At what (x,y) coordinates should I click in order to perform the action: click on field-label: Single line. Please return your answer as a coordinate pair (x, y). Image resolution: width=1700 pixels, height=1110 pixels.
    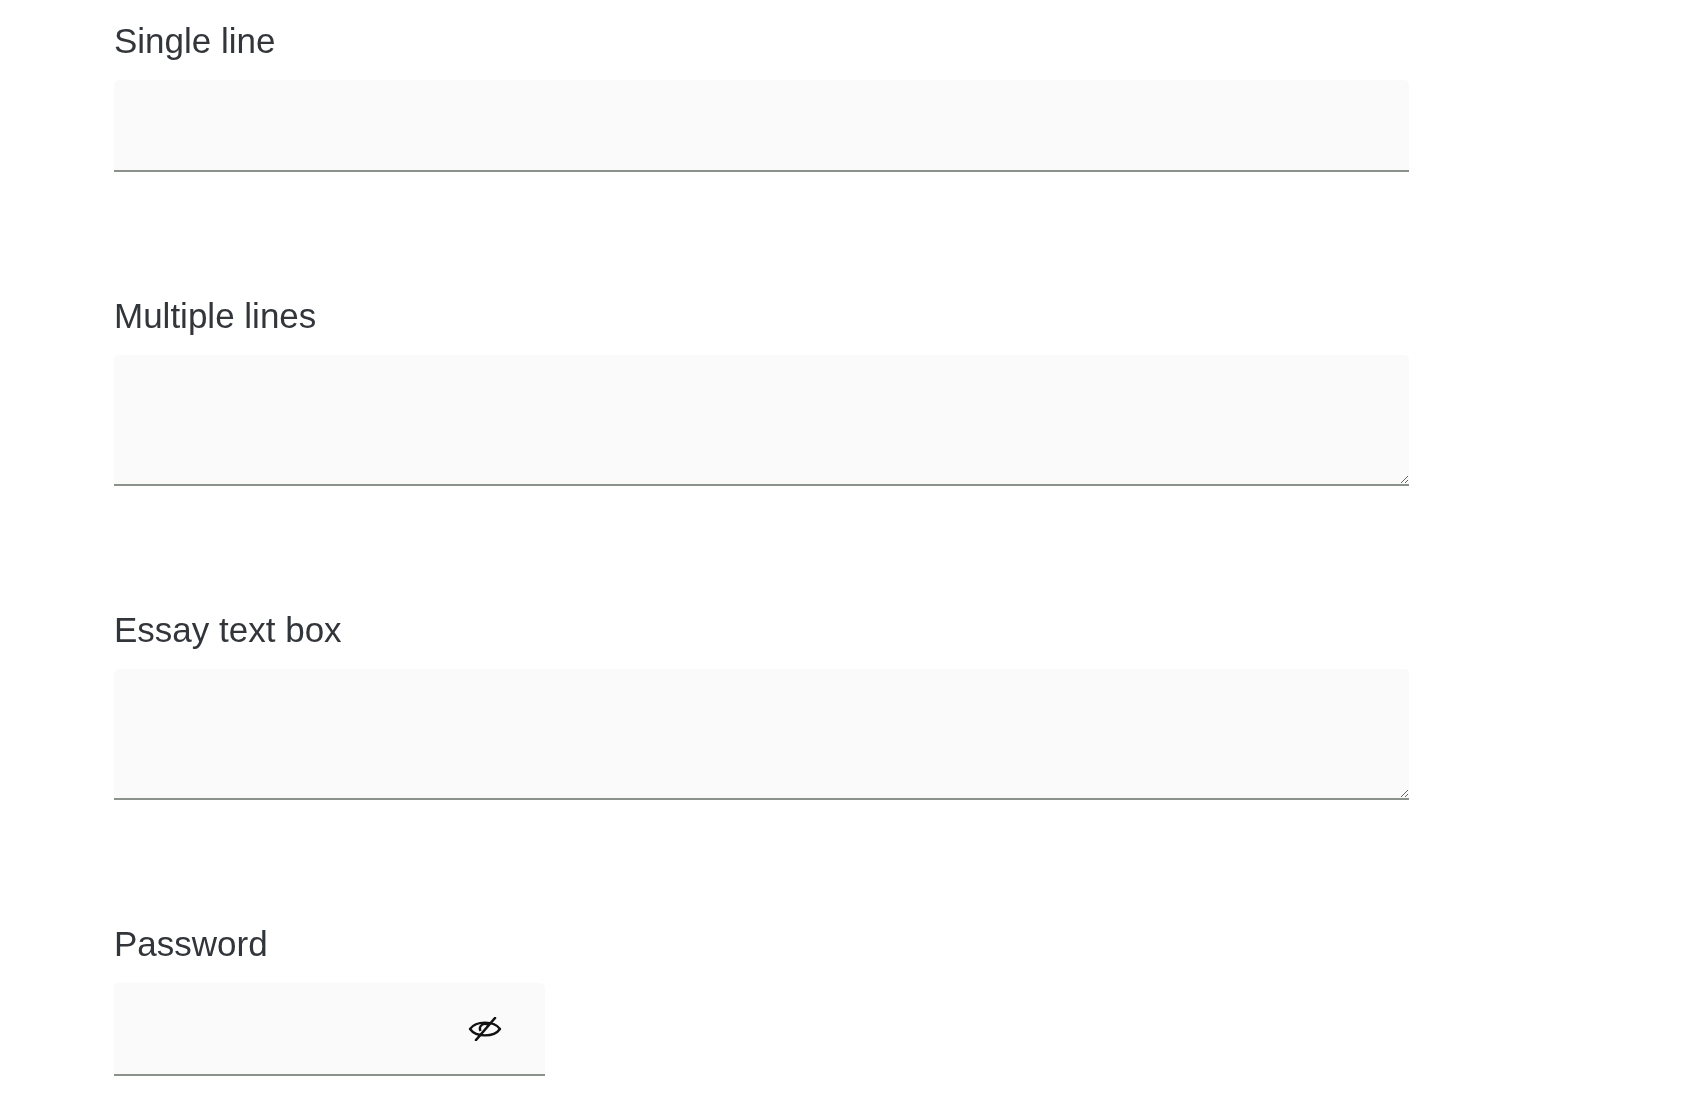
    Looking at the image, I should click on (195, 41).